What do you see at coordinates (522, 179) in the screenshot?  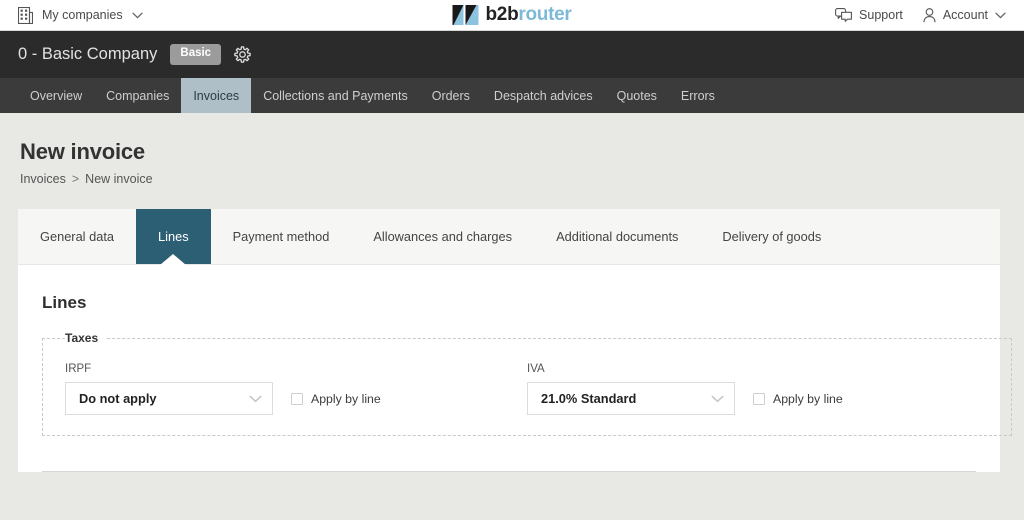 I see `breadcrumb: Invoices > New invoice` at bounding box center [522, 179].